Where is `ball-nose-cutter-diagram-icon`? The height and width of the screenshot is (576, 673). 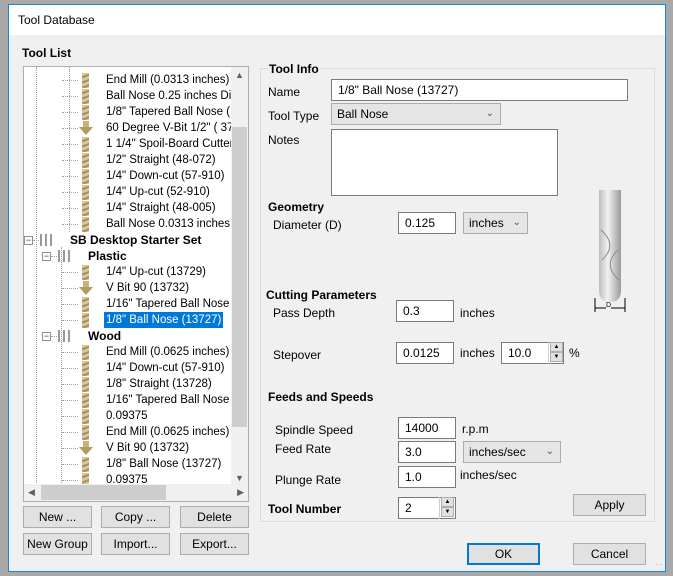
ball-nose-cutter-diagram-icon is located at coordinates (610, 251).